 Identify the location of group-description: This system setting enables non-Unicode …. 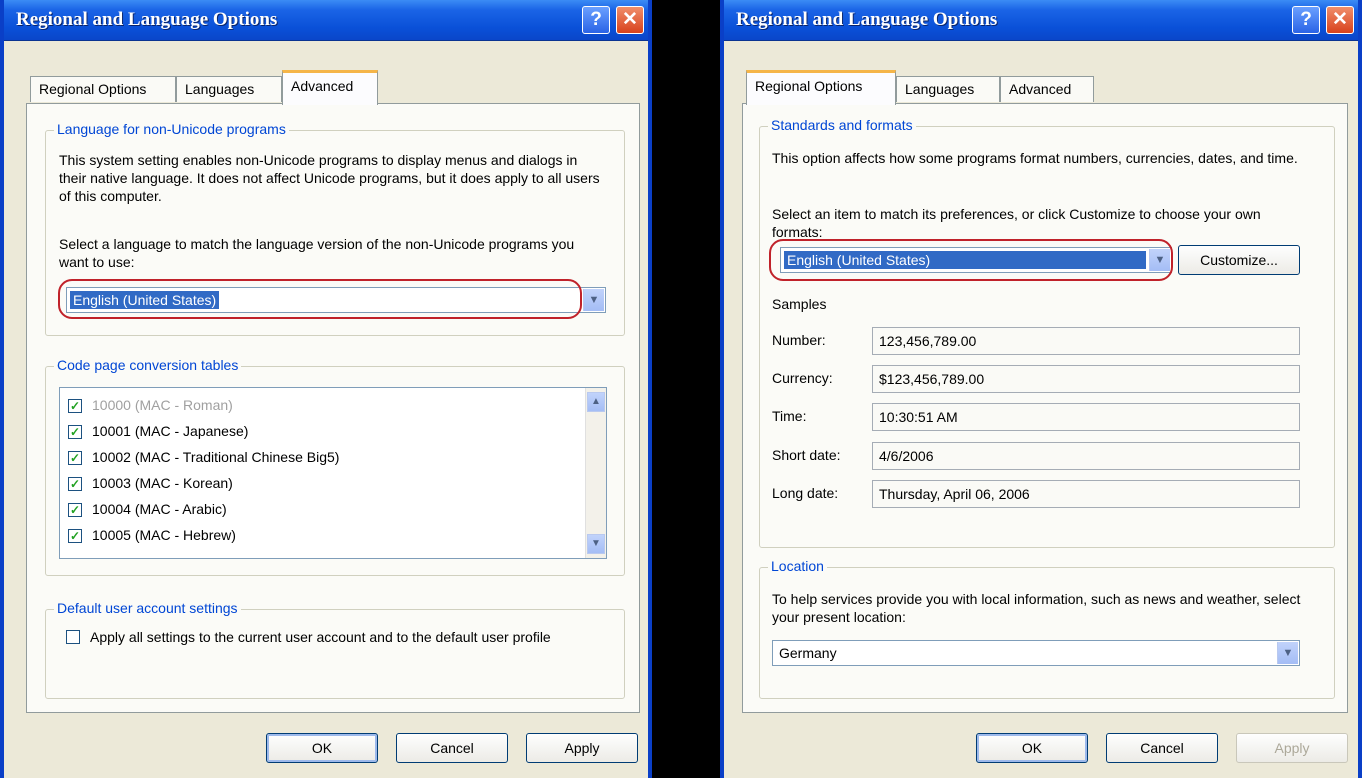
(329, 178).